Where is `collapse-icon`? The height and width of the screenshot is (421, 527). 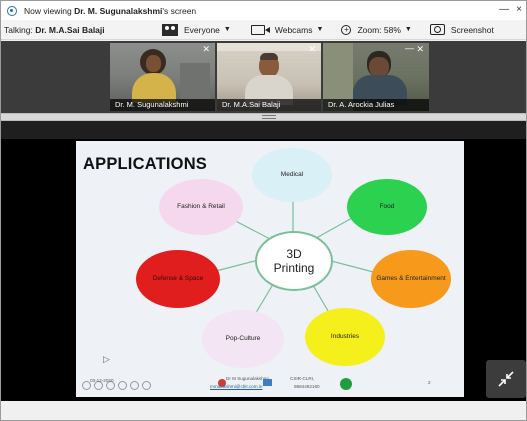 collapse-icon is located at coordinates (506, 379).